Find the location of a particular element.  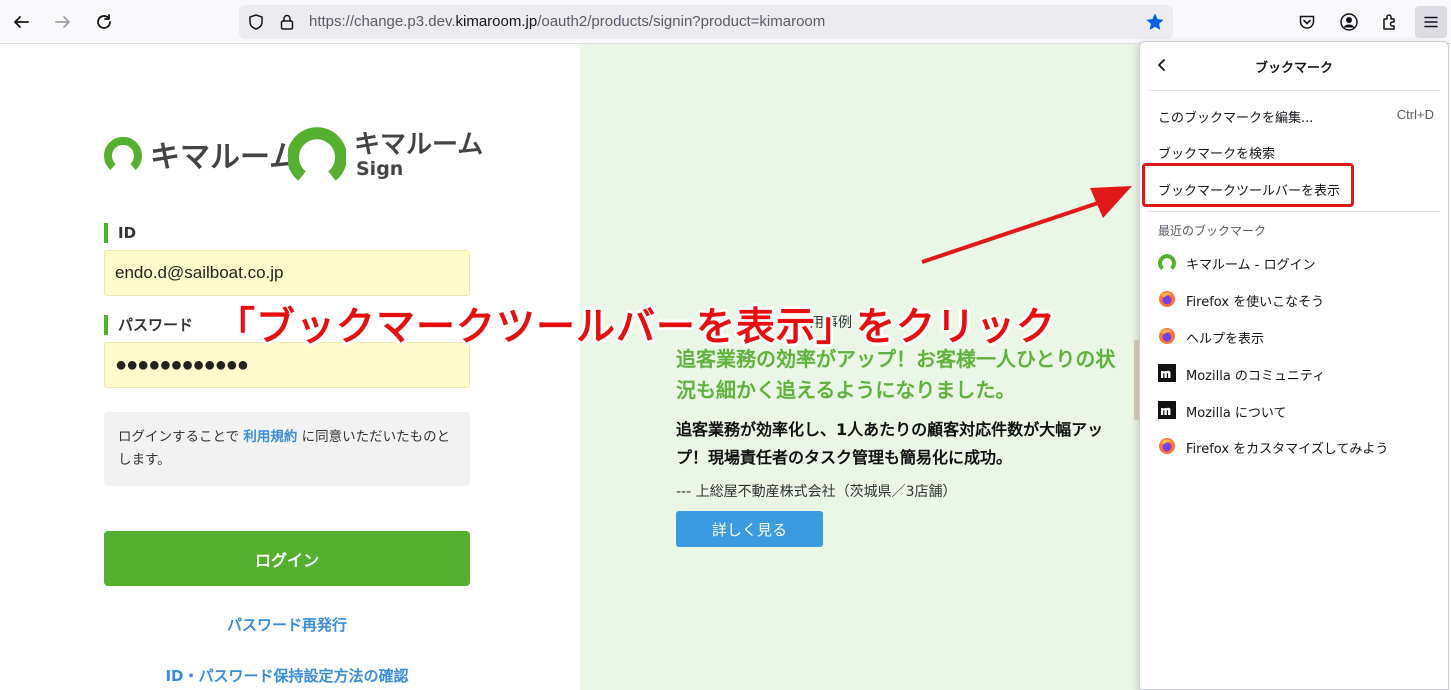

back-button is located at coordinates (21, 22).